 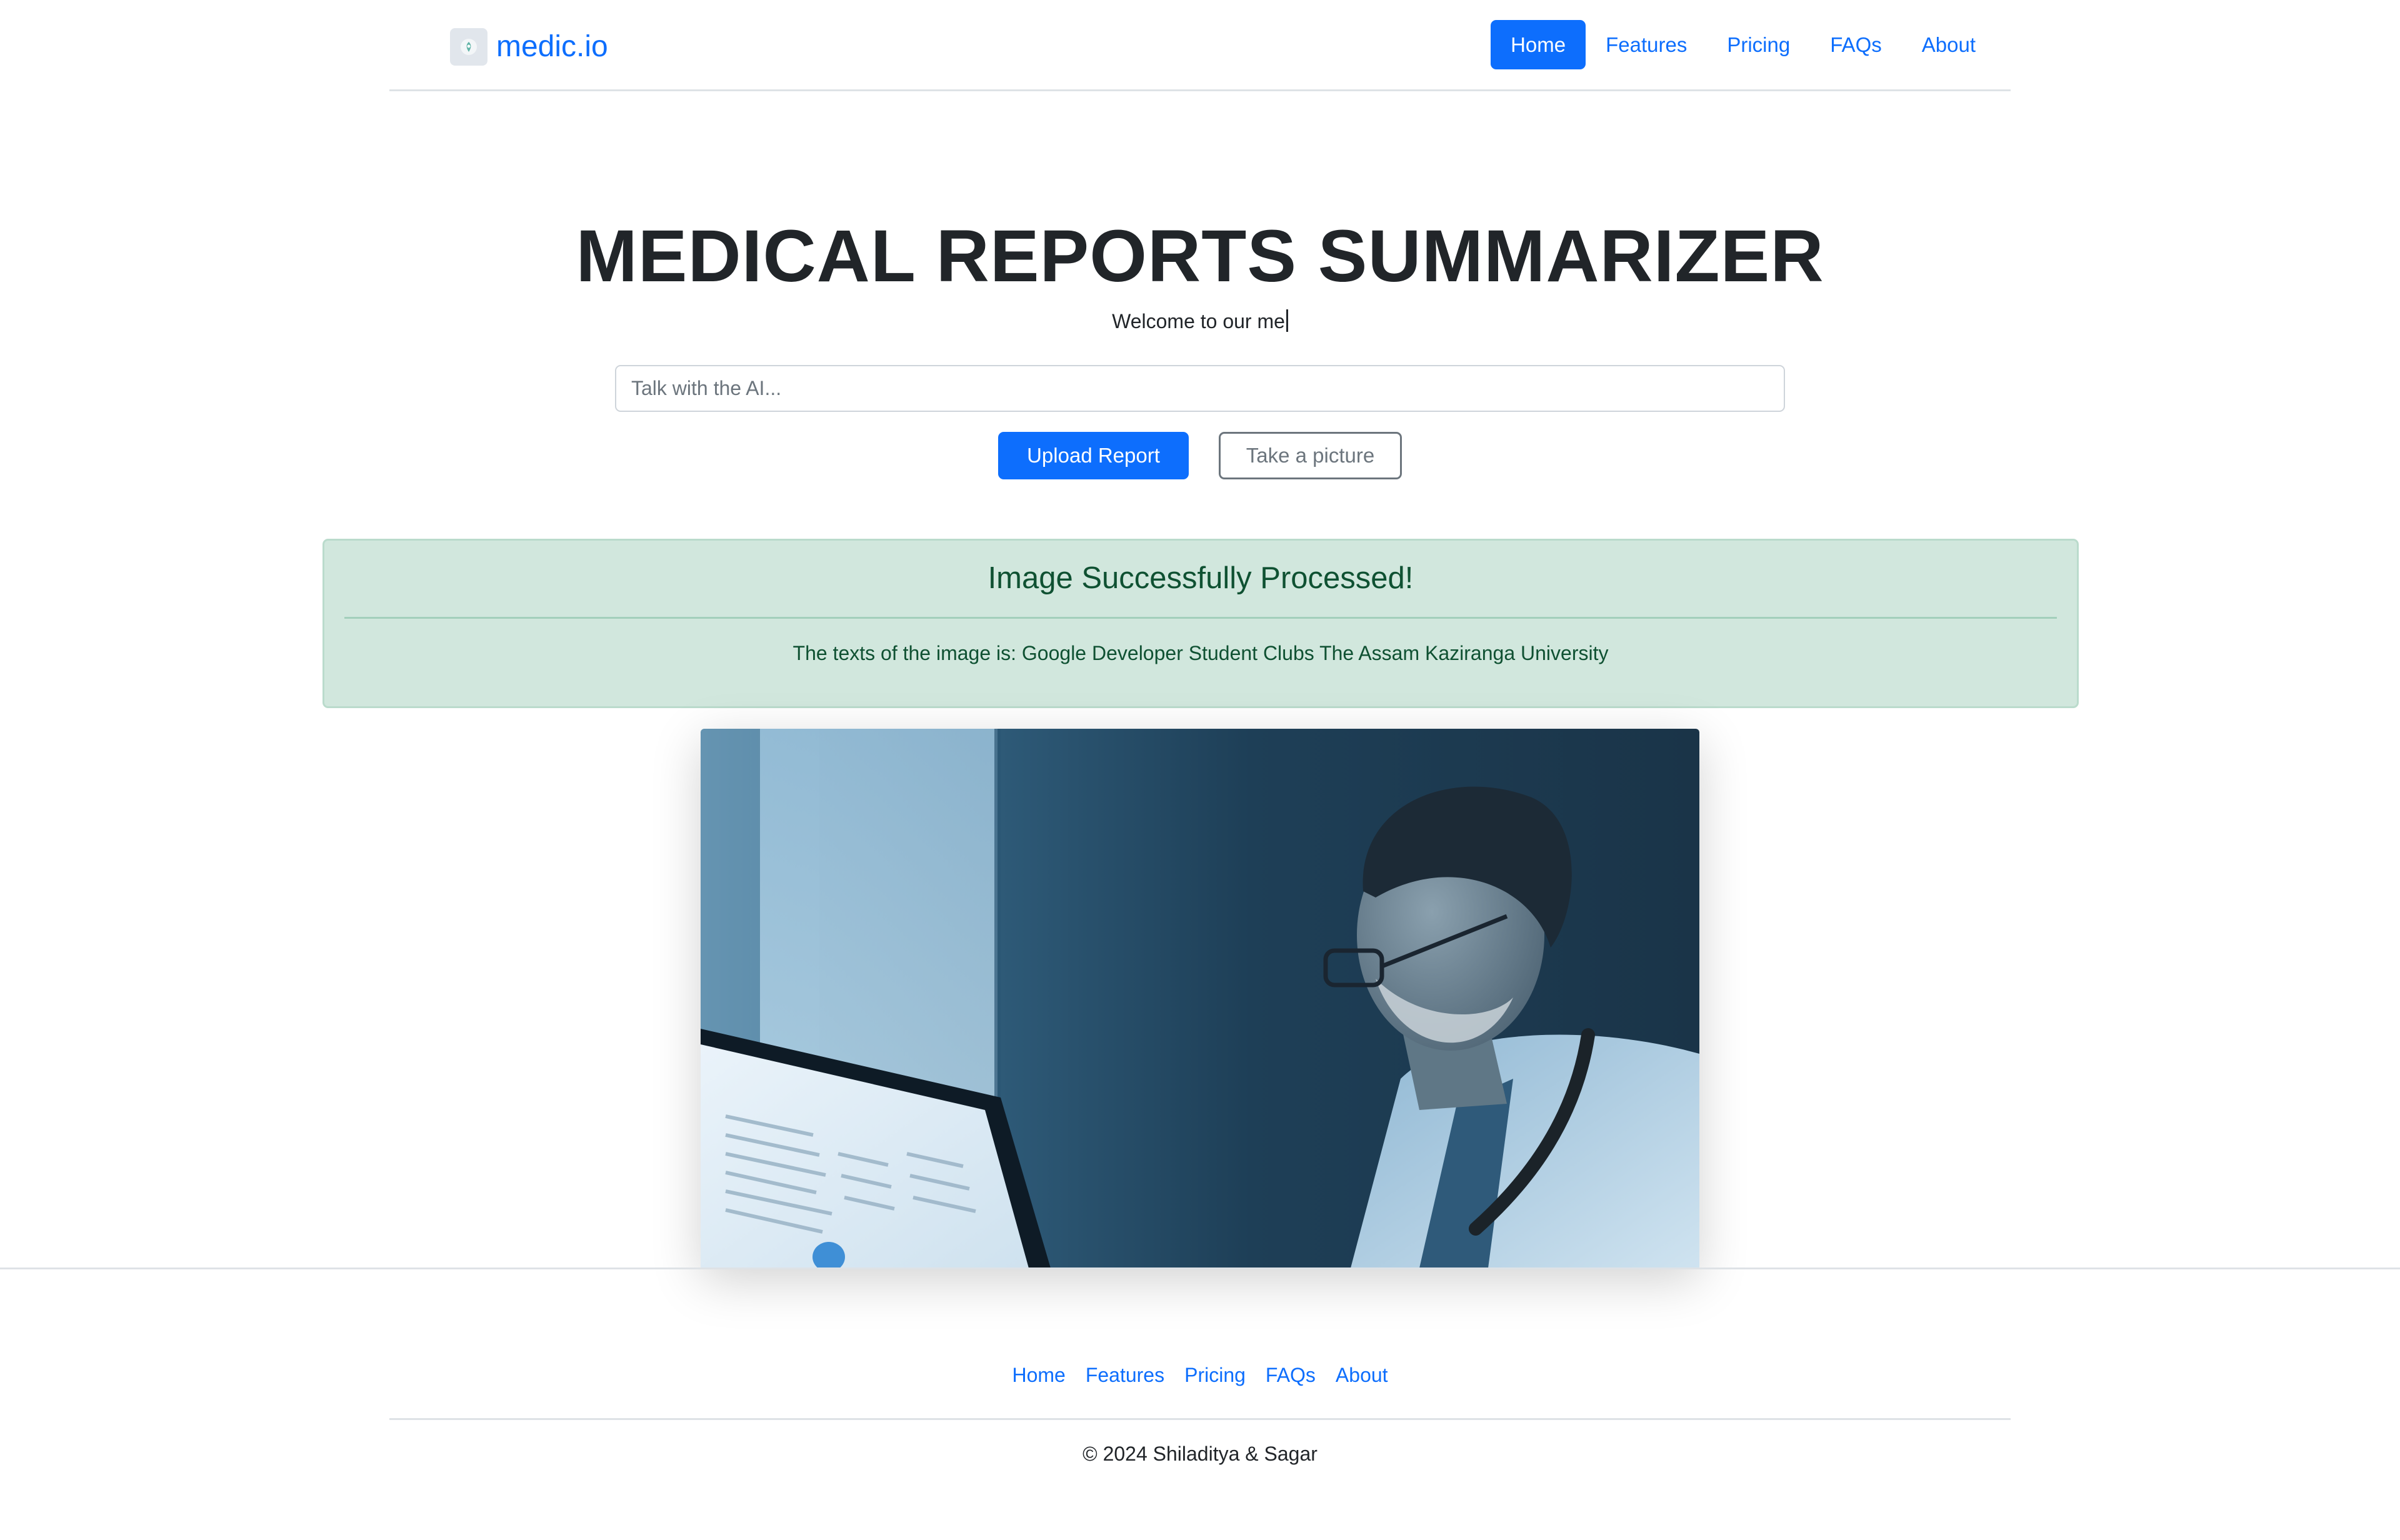 What do you see at coordinates (1539, 44) in the screenshot?
I see `nav-item-home: Home` at bounding box center [1539, 44].